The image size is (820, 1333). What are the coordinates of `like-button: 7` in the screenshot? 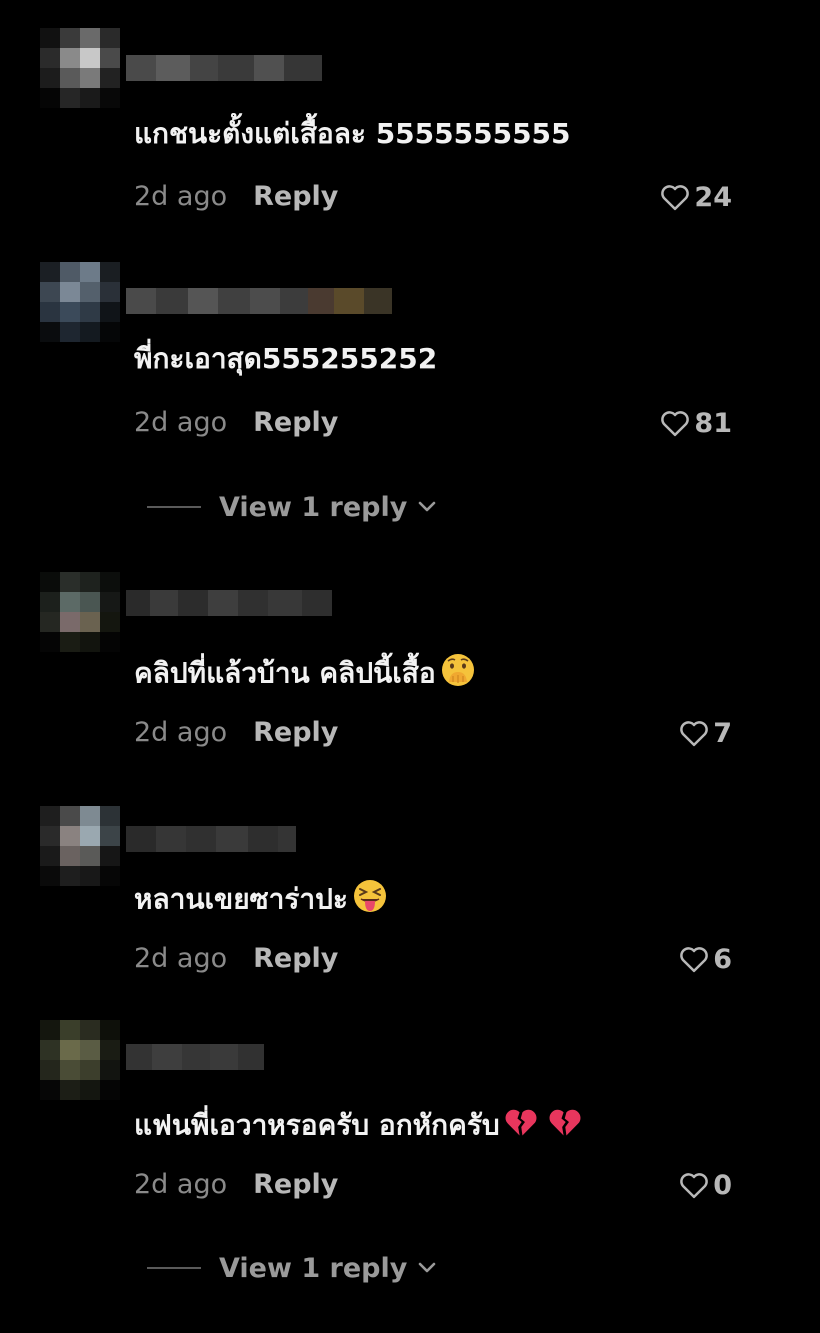 It's located at (705, 733).